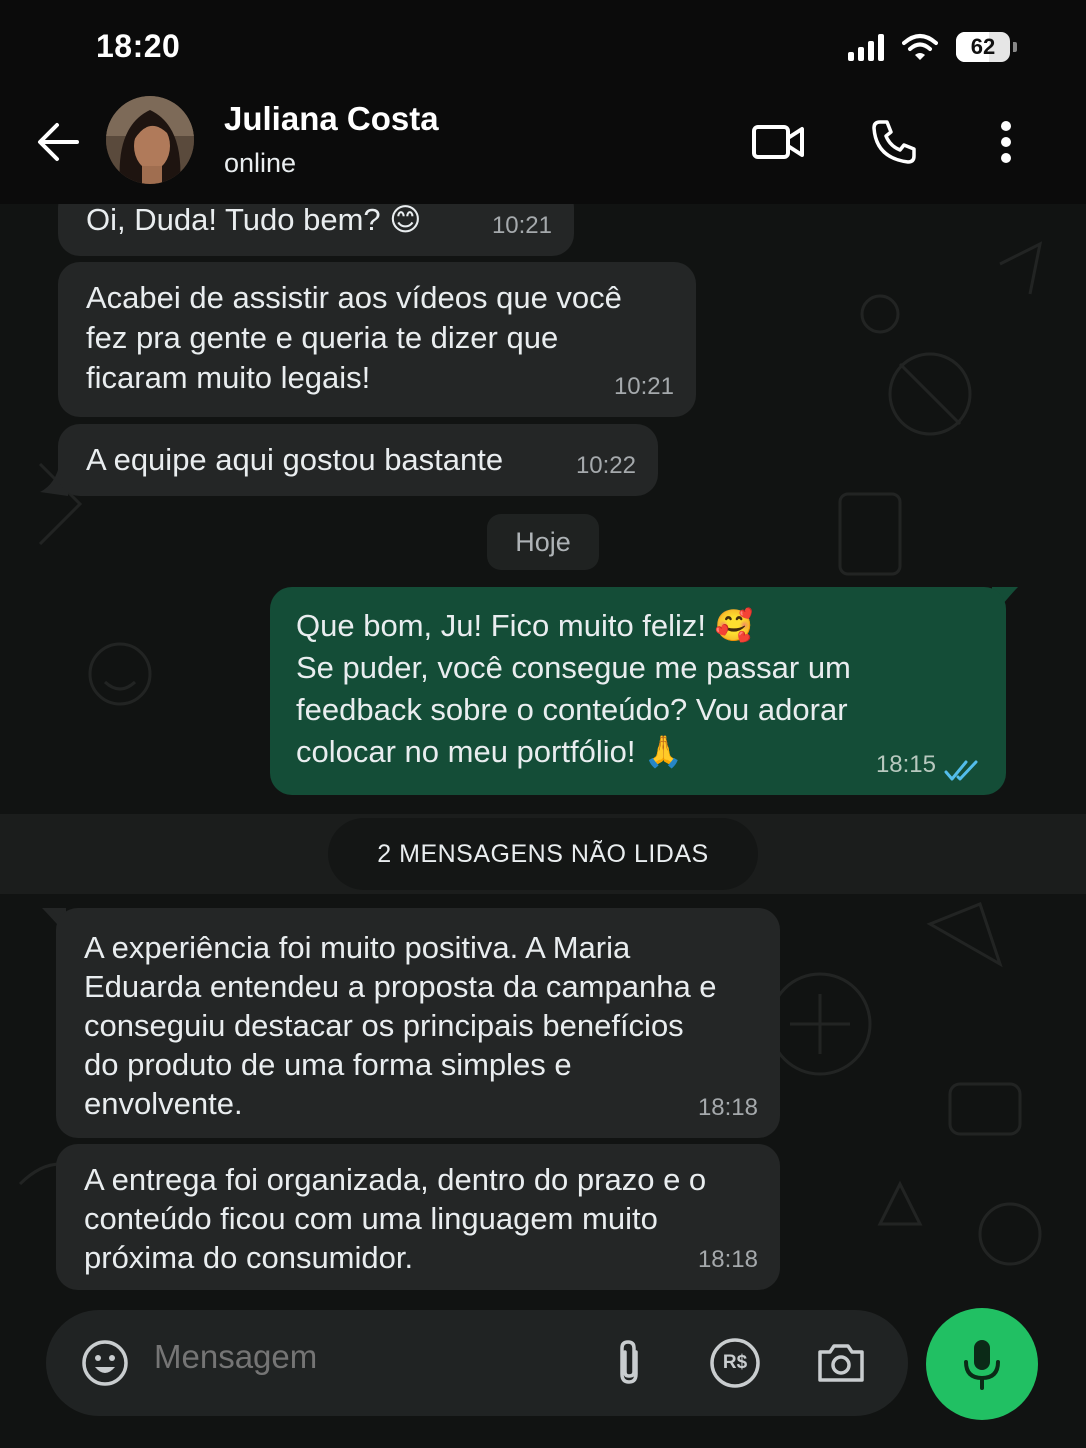 The width and height of the screenshot is (1086, 1448). I want to click on attach-button, so click(629, 1363).